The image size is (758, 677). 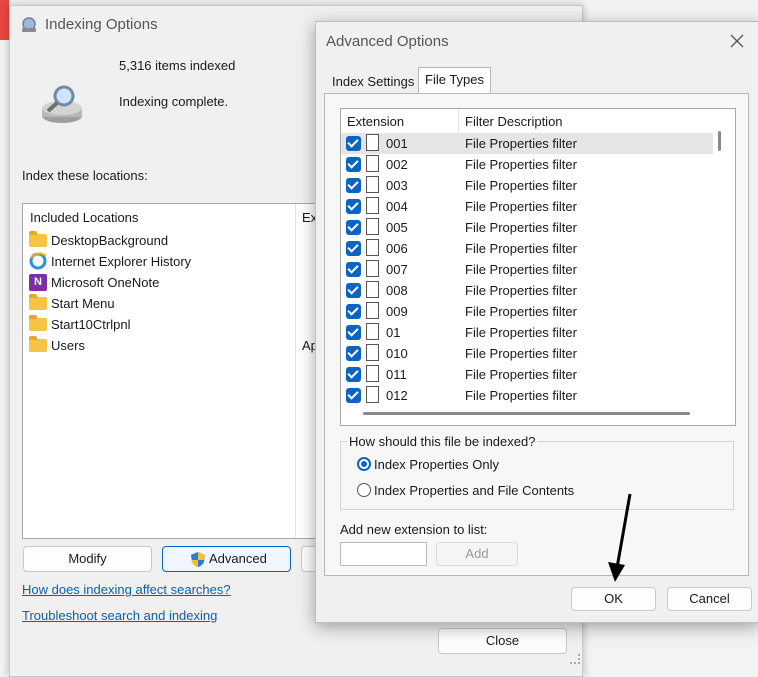 What do you see at coordinates (526, 413) in the screenshot?
I see `horizontal-scrollbar-thumb` at bounding box center [526, 413].